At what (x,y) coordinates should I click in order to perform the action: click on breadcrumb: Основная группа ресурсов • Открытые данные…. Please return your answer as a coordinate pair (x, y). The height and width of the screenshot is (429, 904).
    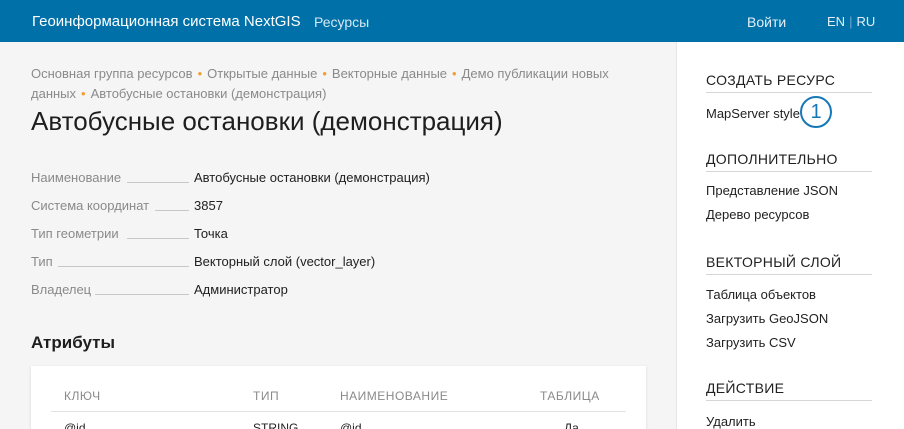
    Looking at the image, I should click on (336, 84).